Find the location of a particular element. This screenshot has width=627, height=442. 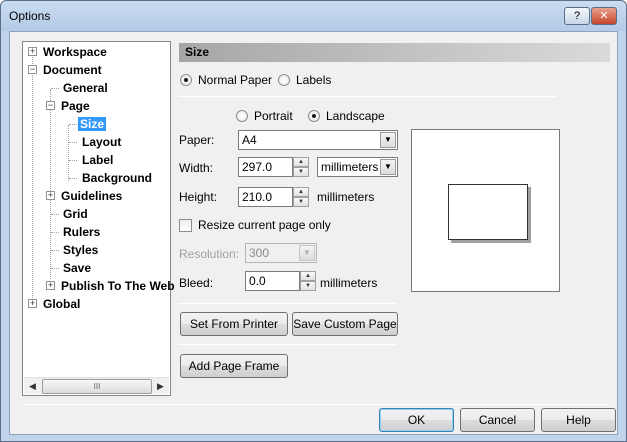

save-custom-page-button: Save Custom Page is located at coordinates (345, 324).